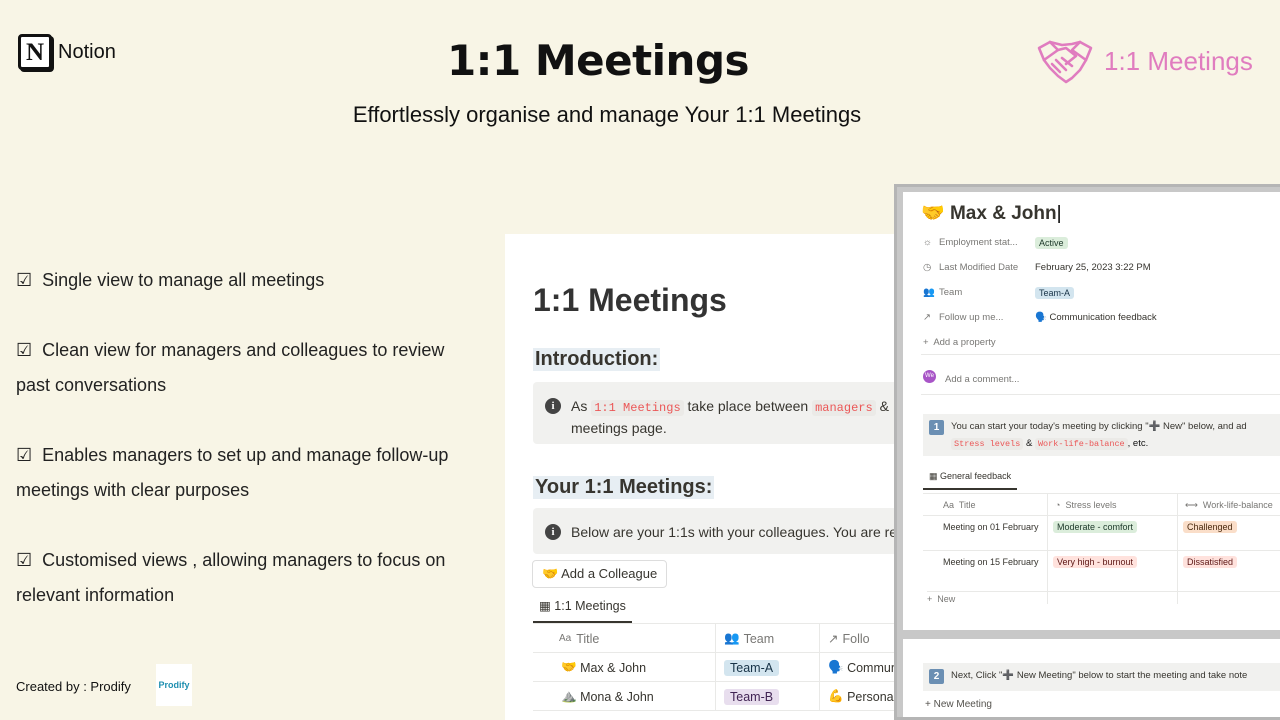 The width and height of the screenshot is (1280, 720). I want to click on new-row-button: + New, so click(1103, 597).